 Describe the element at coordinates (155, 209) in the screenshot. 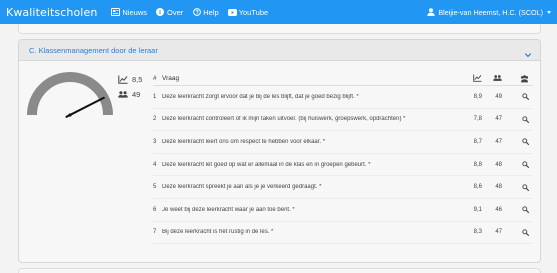

I see `question-number: 6` at that location.